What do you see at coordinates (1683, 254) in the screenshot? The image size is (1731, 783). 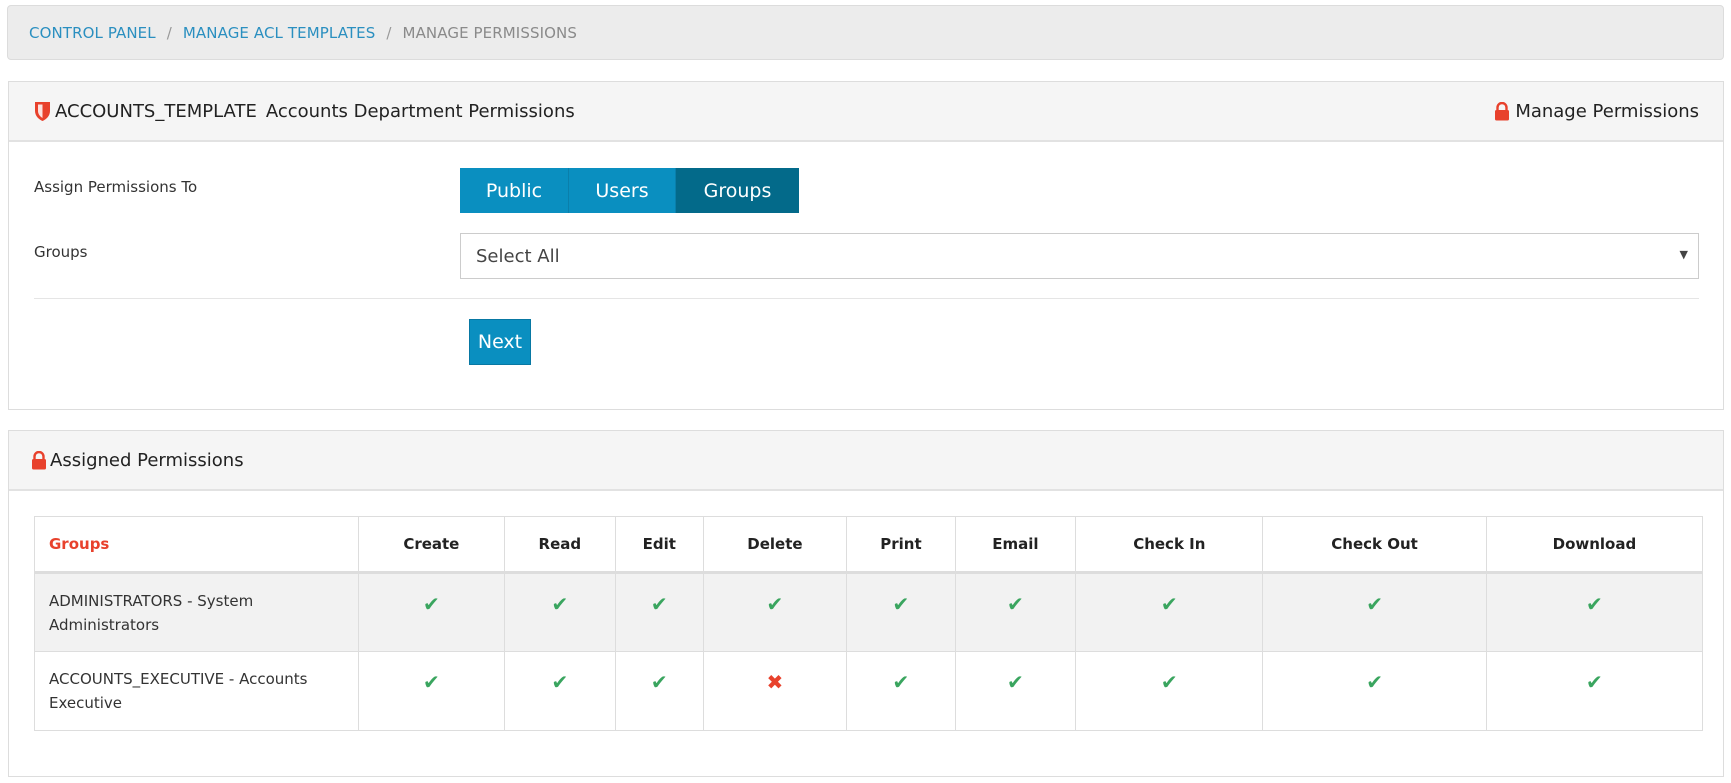 I see `chevron-down-icon: ▼` at bounding box center [1683, 254].